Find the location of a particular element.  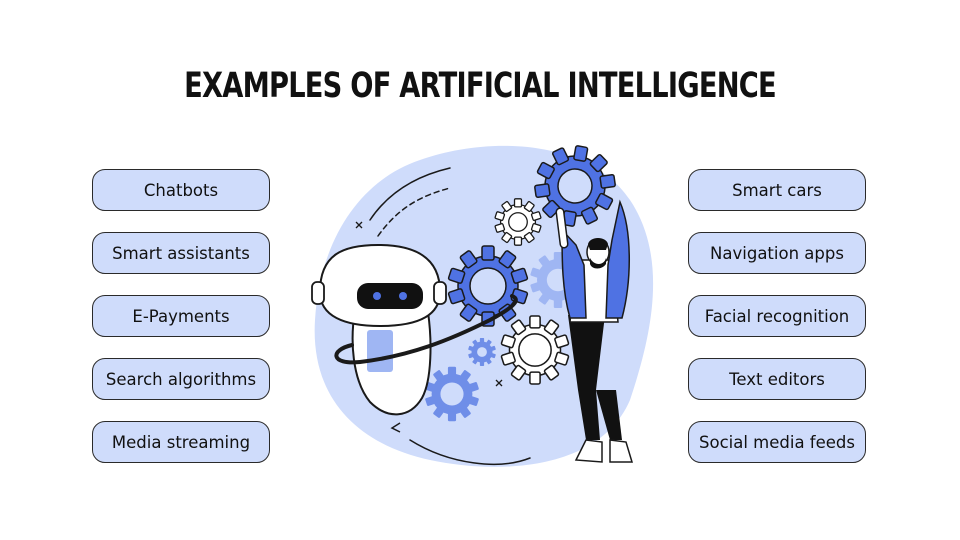

item-navigation-apps: Navigation apps is located at coordinates (777, 253).